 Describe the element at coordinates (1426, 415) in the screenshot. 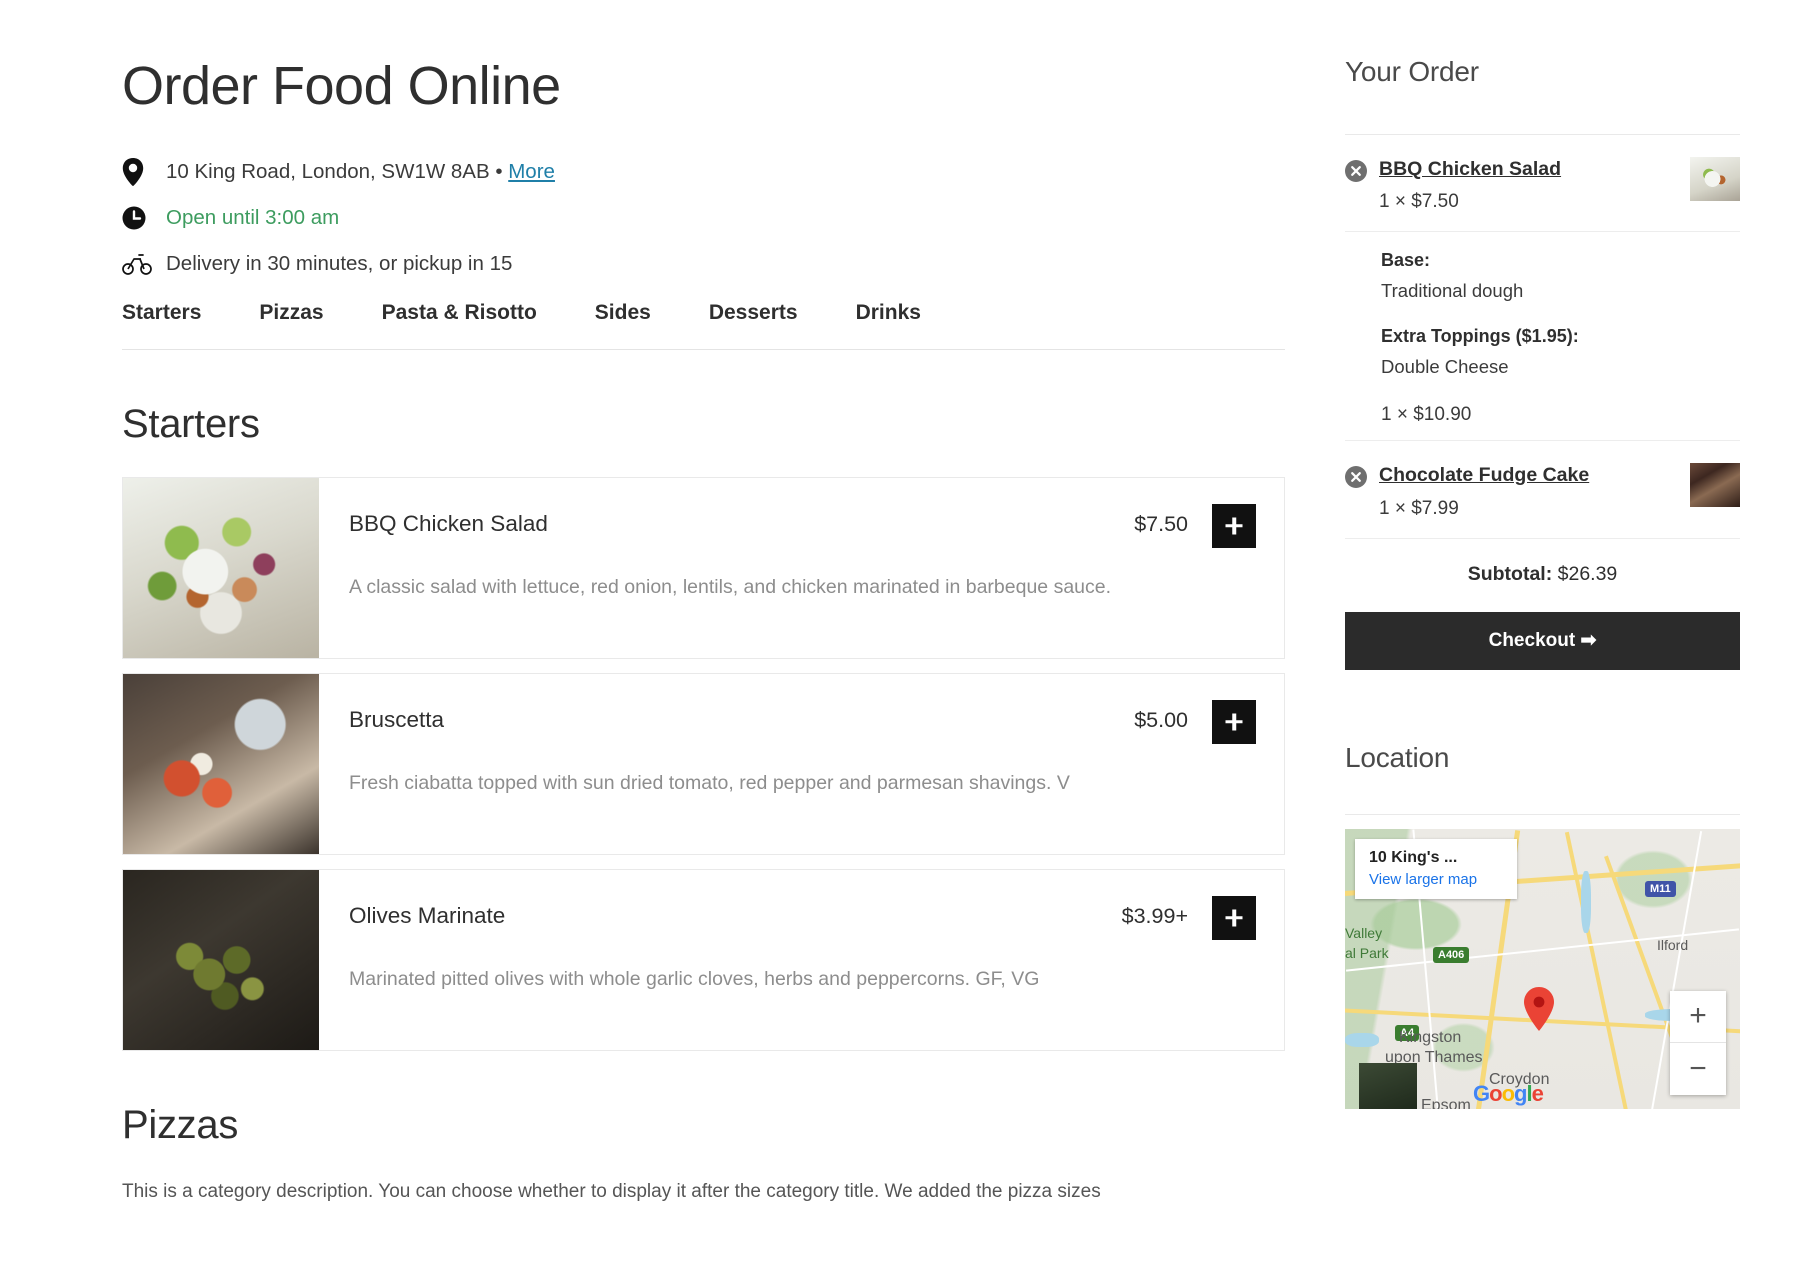

I see `option-qty-price: 1 × $10.90` at that location.